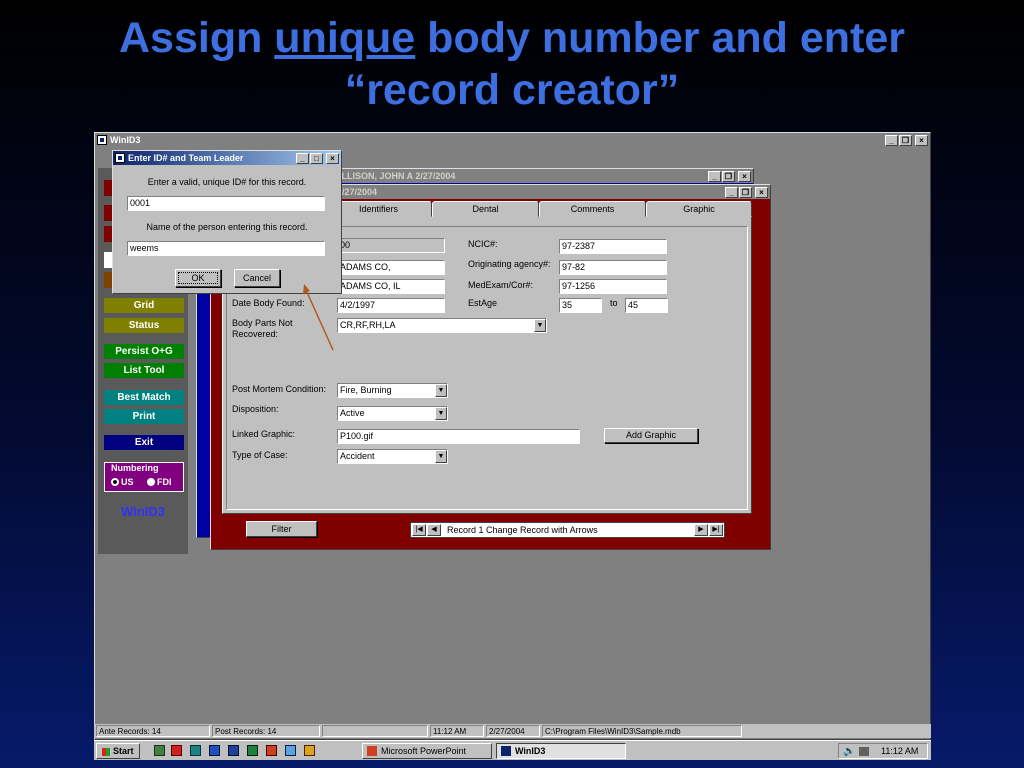  I want to click on orig-agency-label: Originating agency#:, so click(509, 264).